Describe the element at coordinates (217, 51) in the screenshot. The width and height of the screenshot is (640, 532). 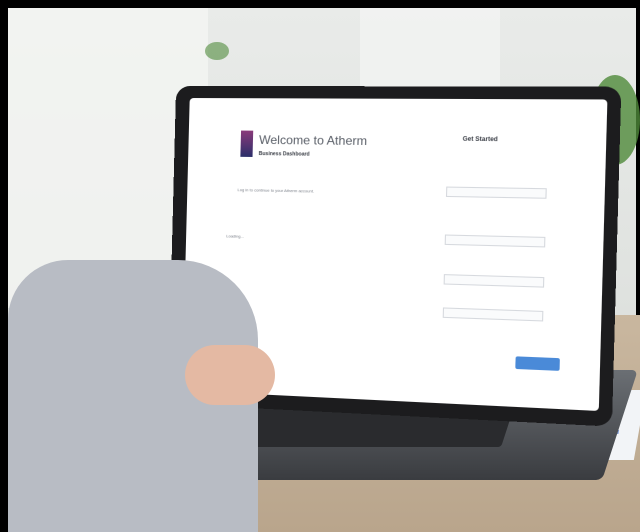
I see `plant-small` at that location.